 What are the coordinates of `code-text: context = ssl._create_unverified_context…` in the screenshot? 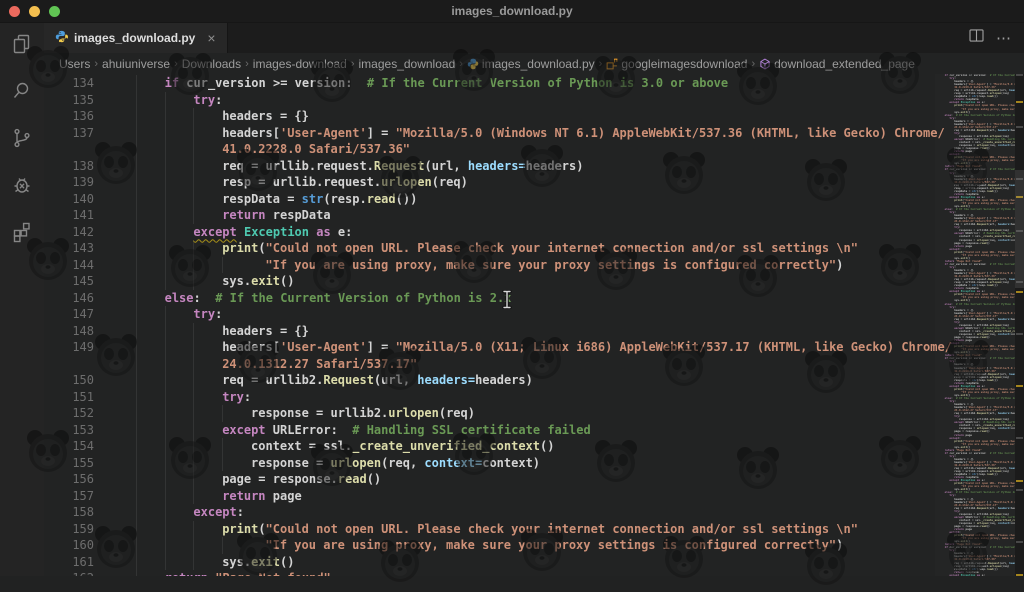 It's located at (403, 446).